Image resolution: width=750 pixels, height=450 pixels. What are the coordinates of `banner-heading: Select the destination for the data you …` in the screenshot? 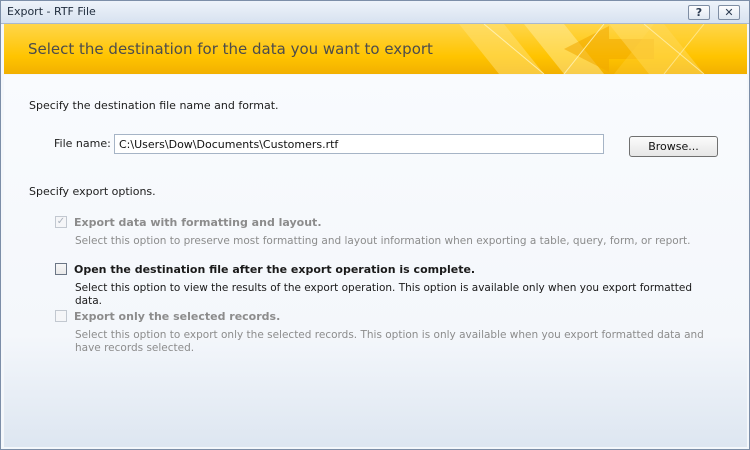 It's located at (230, 49).